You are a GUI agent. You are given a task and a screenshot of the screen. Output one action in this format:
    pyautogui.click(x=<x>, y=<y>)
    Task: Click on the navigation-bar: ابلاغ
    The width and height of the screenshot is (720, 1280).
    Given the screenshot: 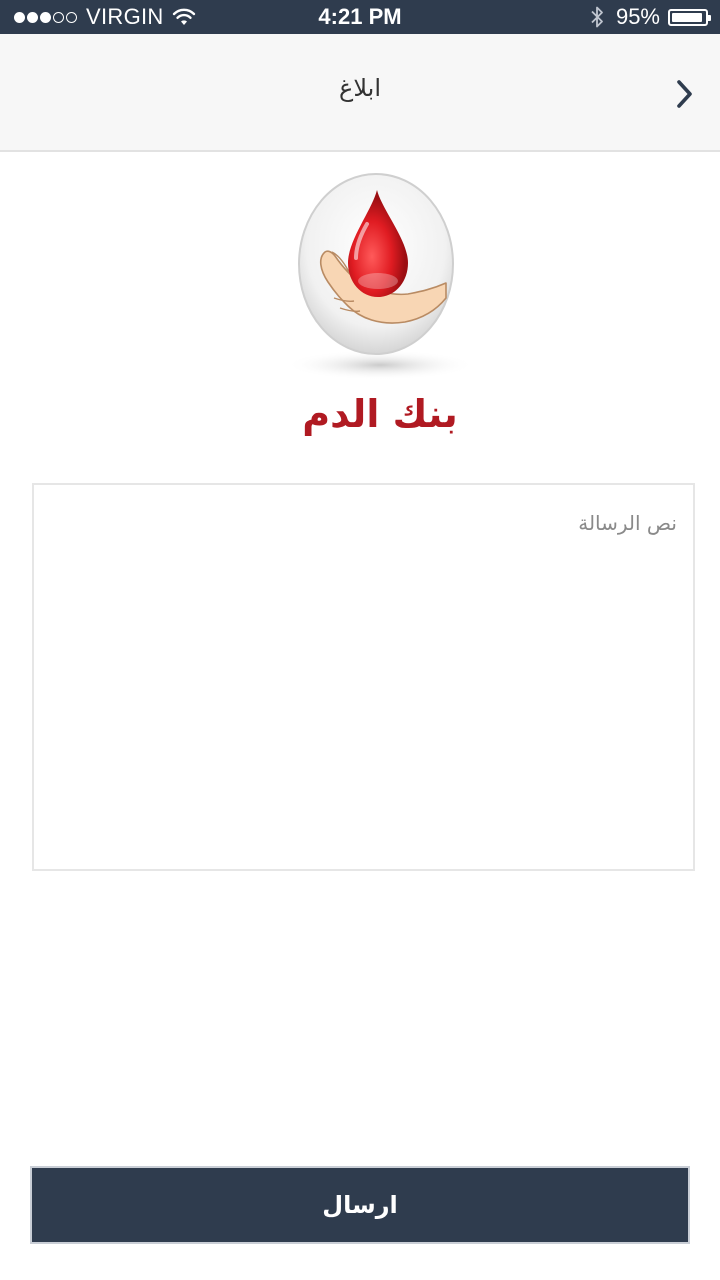 What is the action you would take?
    pyautogui.click(x=360, y=93)
    